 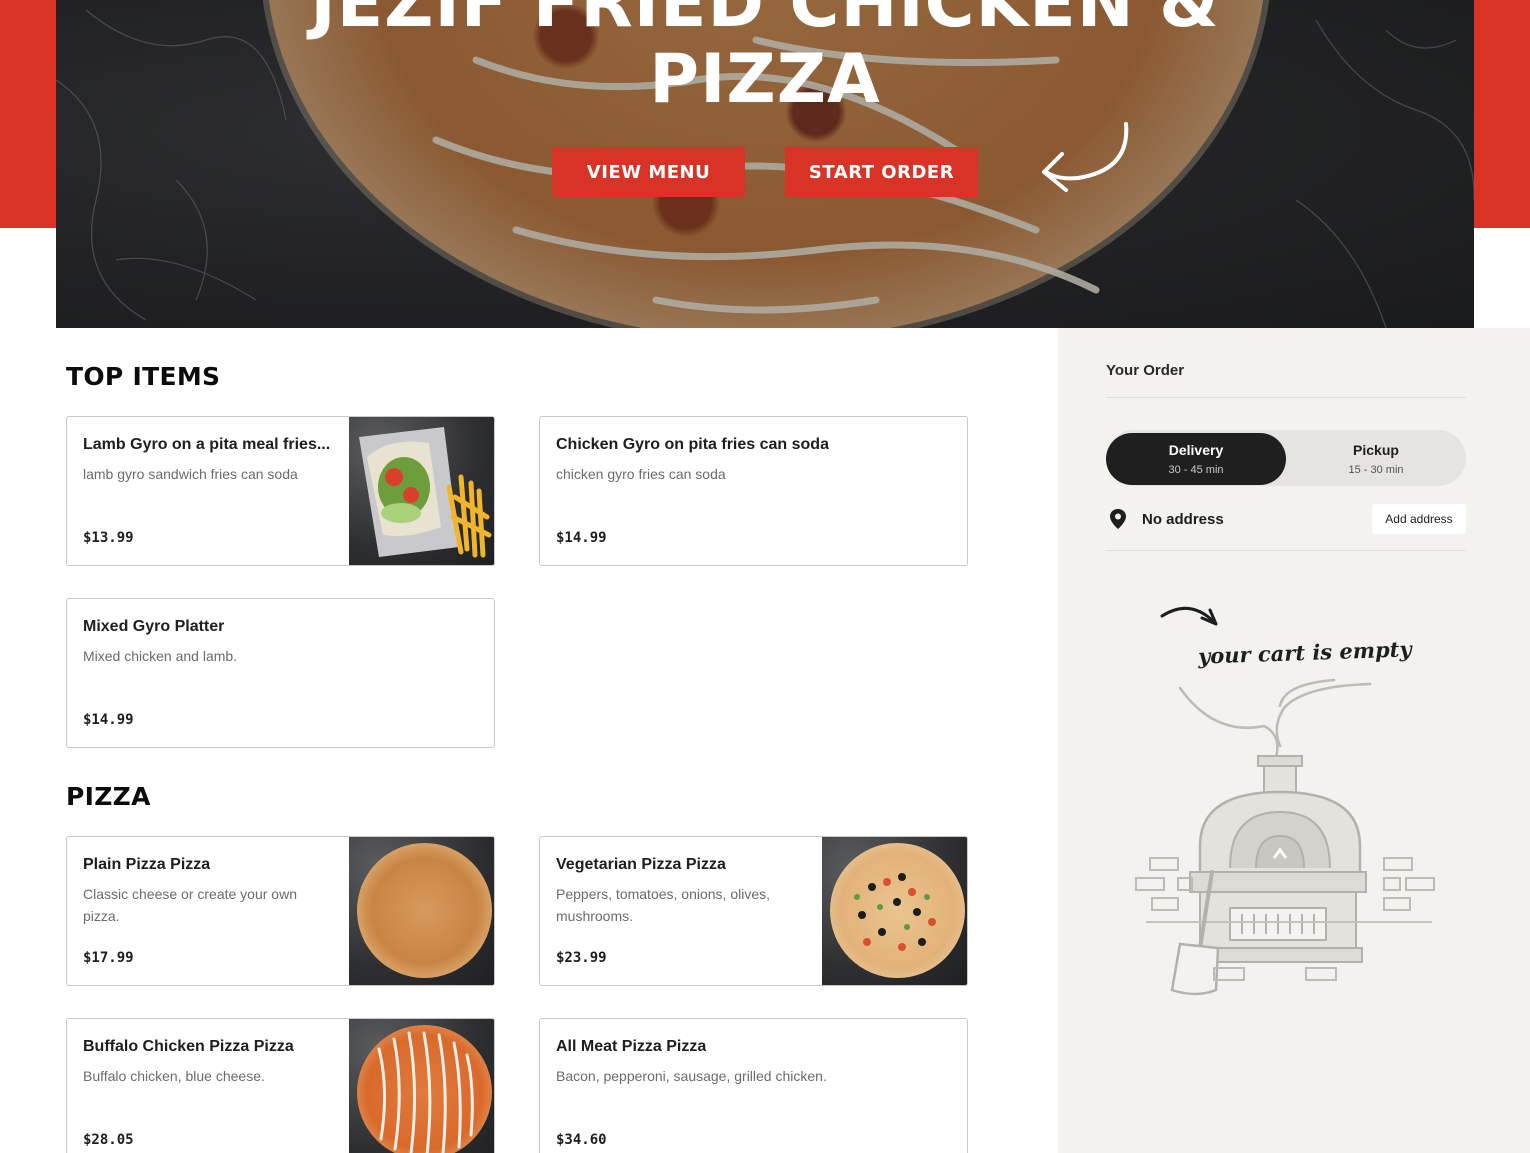 I want to click on start-order-button: START ORDER, so click(x=881, y=172).